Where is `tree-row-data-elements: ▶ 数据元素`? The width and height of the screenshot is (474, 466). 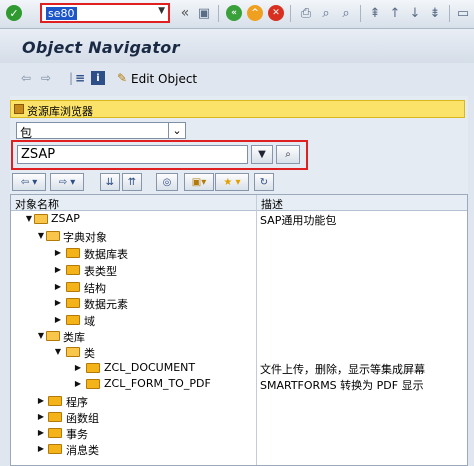
tree-row-data-elements: ▶ 数据元素 is located at coordinates (239, 303).